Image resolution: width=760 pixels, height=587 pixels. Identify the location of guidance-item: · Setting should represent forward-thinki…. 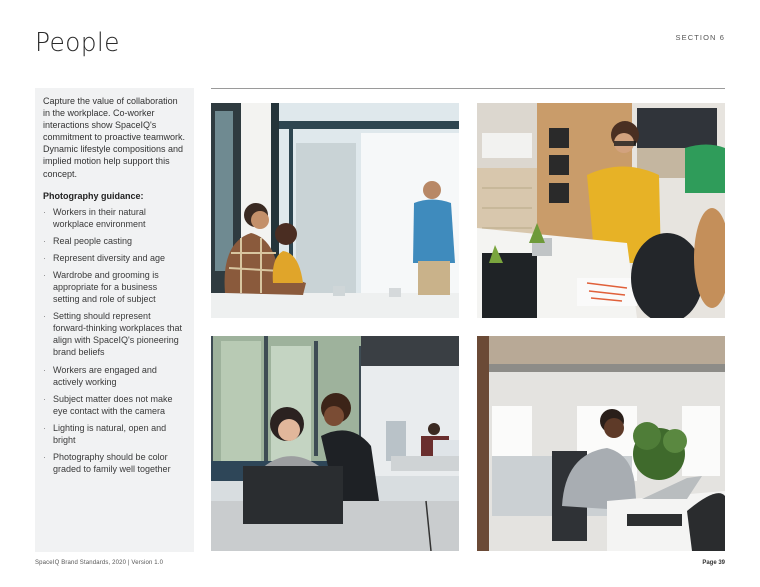
(113, 334).